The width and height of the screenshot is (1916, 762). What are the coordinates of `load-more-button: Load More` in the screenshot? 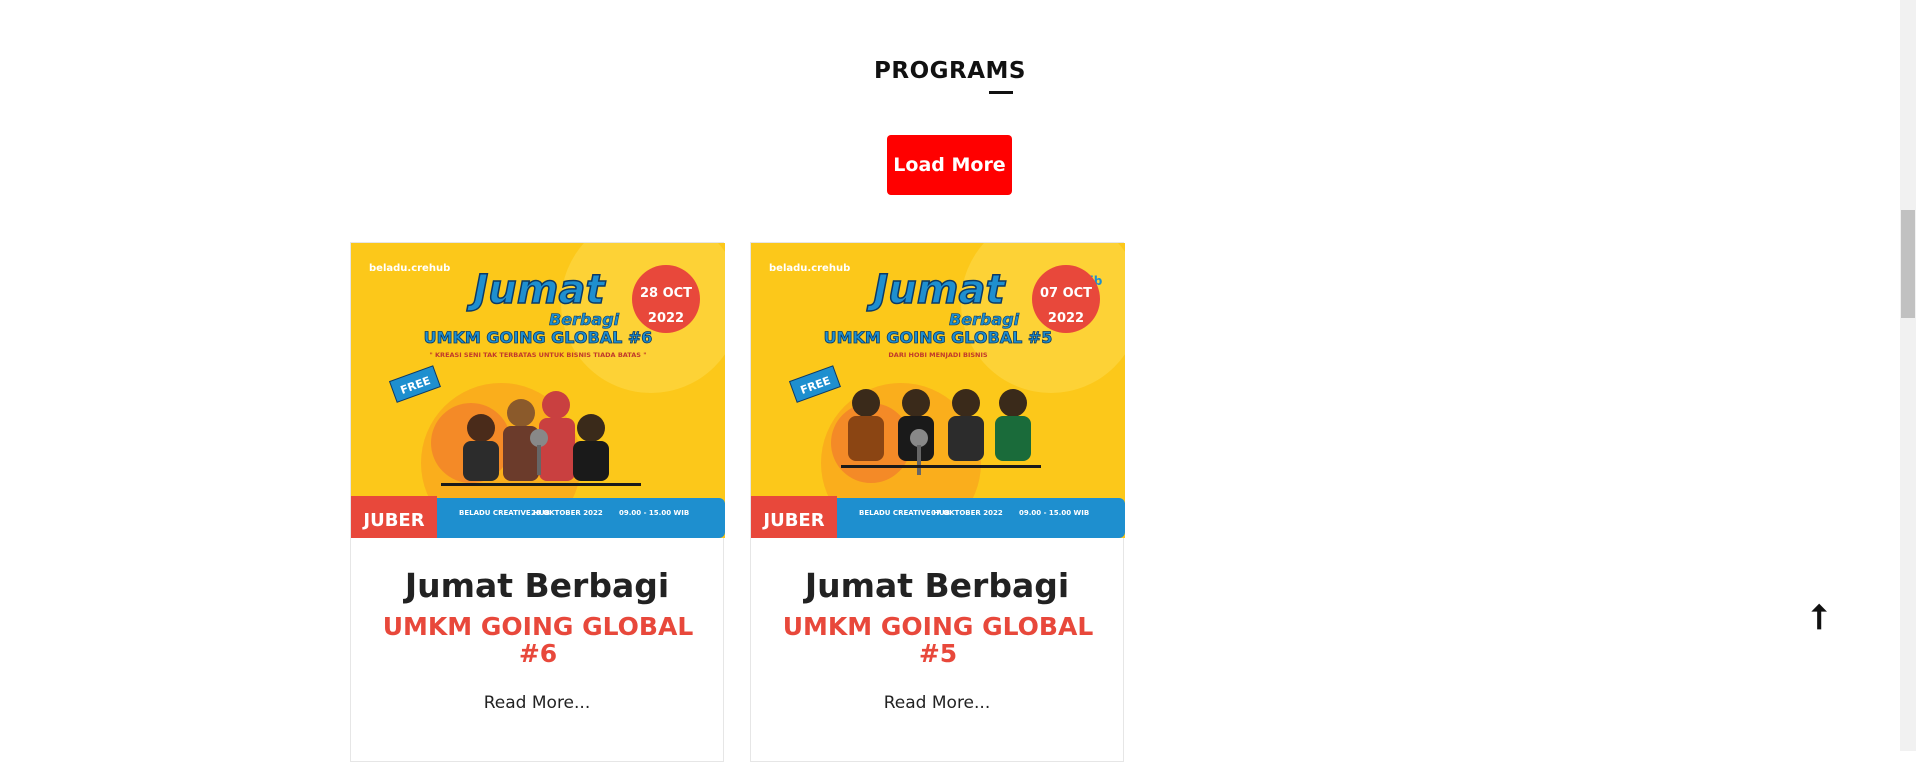 It's located at (949, 165).